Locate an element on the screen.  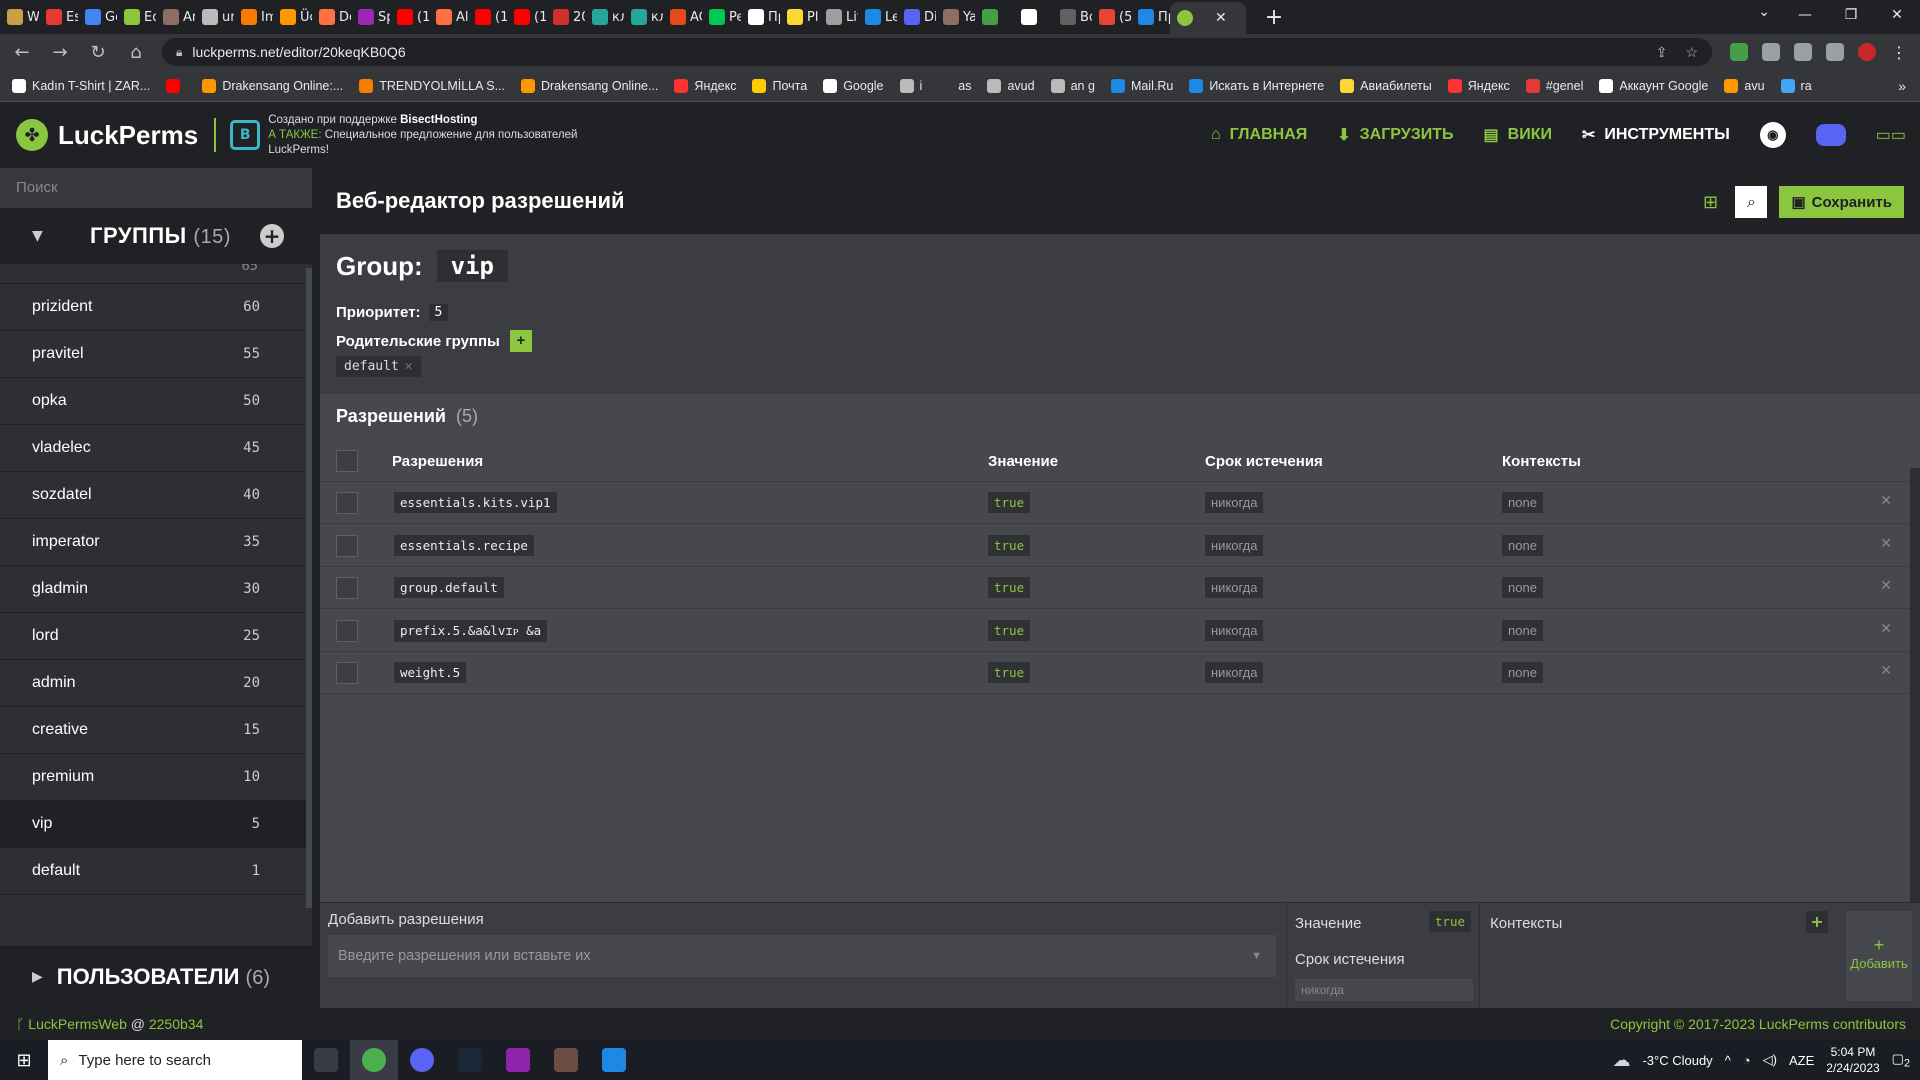
github-icon: ◉ is located at coordinates (1772, 135).